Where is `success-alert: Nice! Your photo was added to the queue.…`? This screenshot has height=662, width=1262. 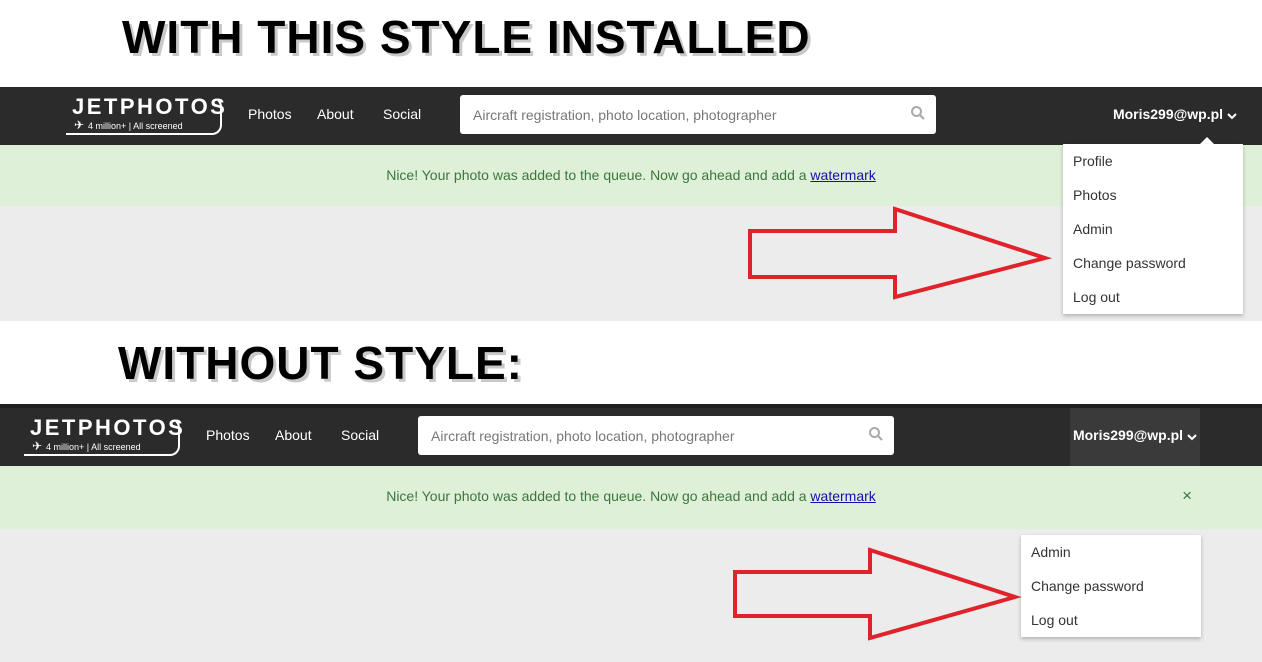 success-alert: Nice! Your photo was added to the queue.… is located at coordinates (631, 497).